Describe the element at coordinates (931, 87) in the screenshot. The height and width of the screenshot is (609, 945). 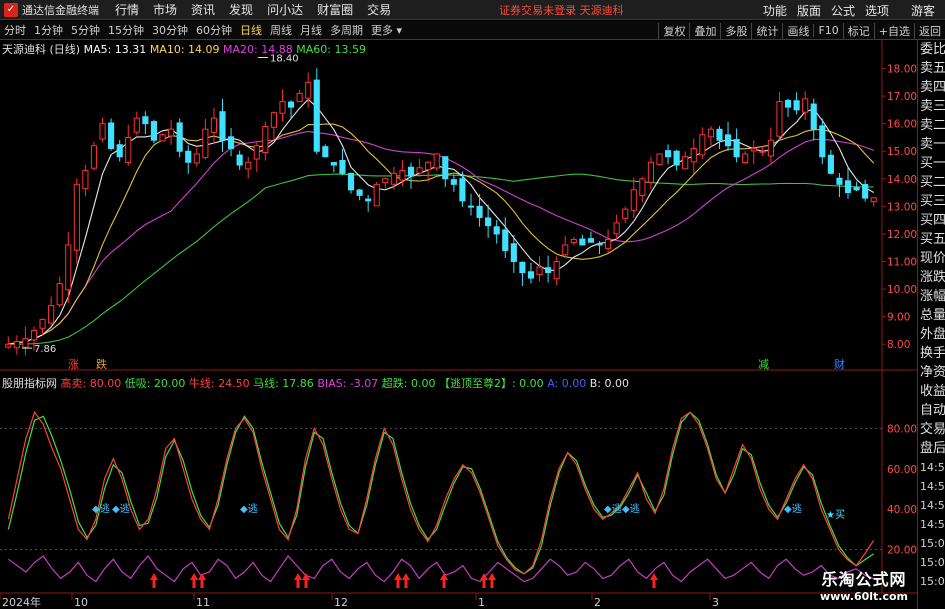
I see `side-panel-item: 卖四` at that location.